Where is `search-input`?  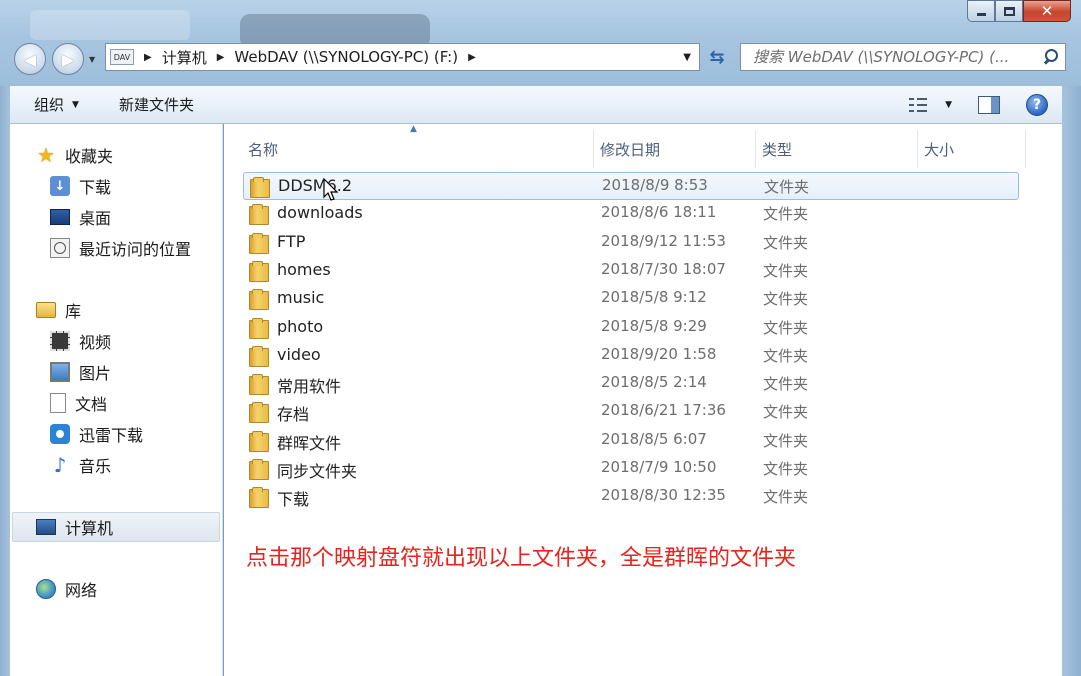
search-input is located at coordinates (893, 57).